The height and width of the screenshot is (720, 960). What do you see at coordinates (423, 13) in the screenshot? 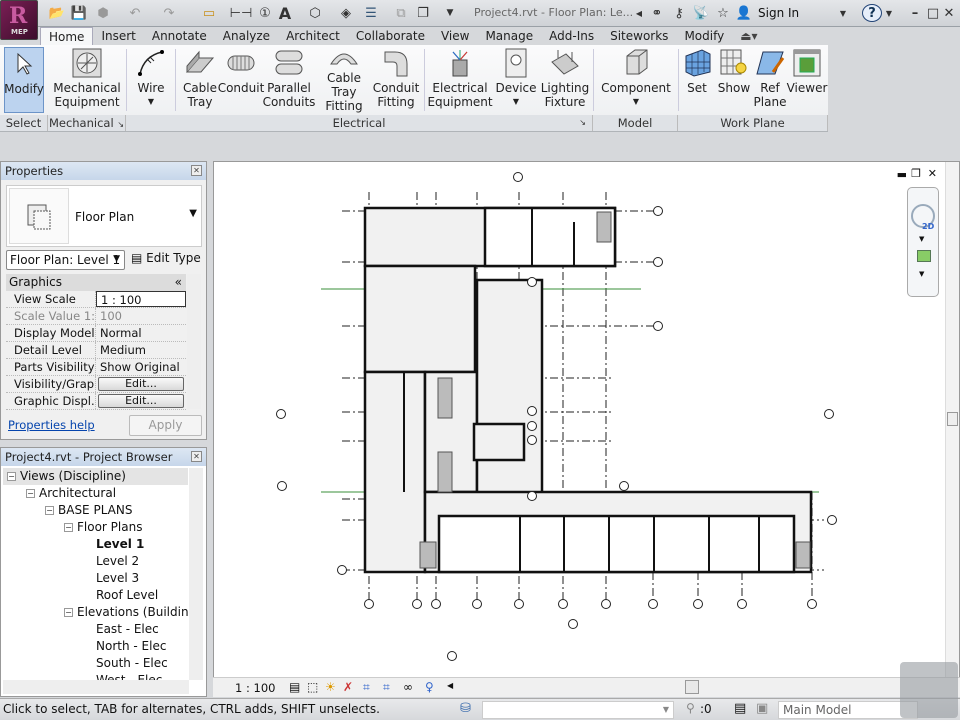
I see `switch-windows-icon: ❐` at bounding box center [423, 13].